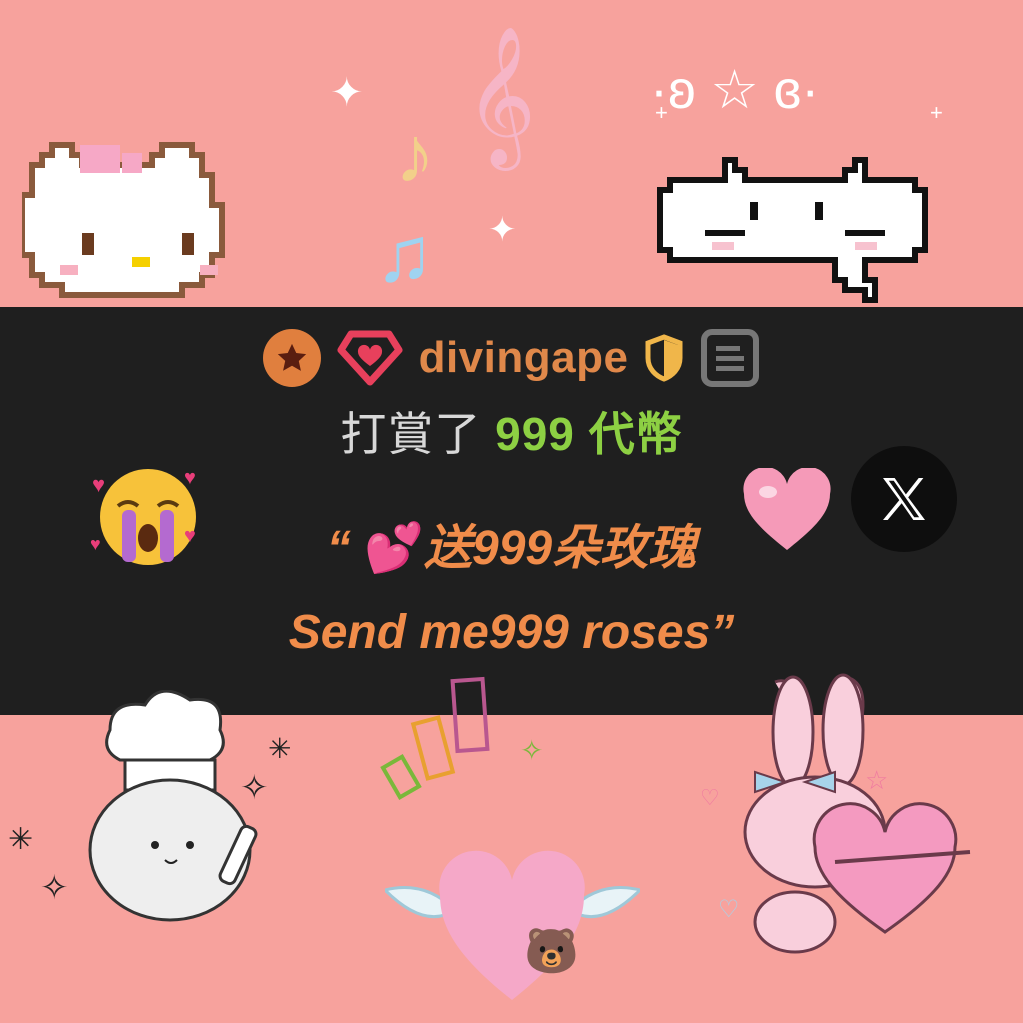  I want to click on x-share-button, so click(904, 499).